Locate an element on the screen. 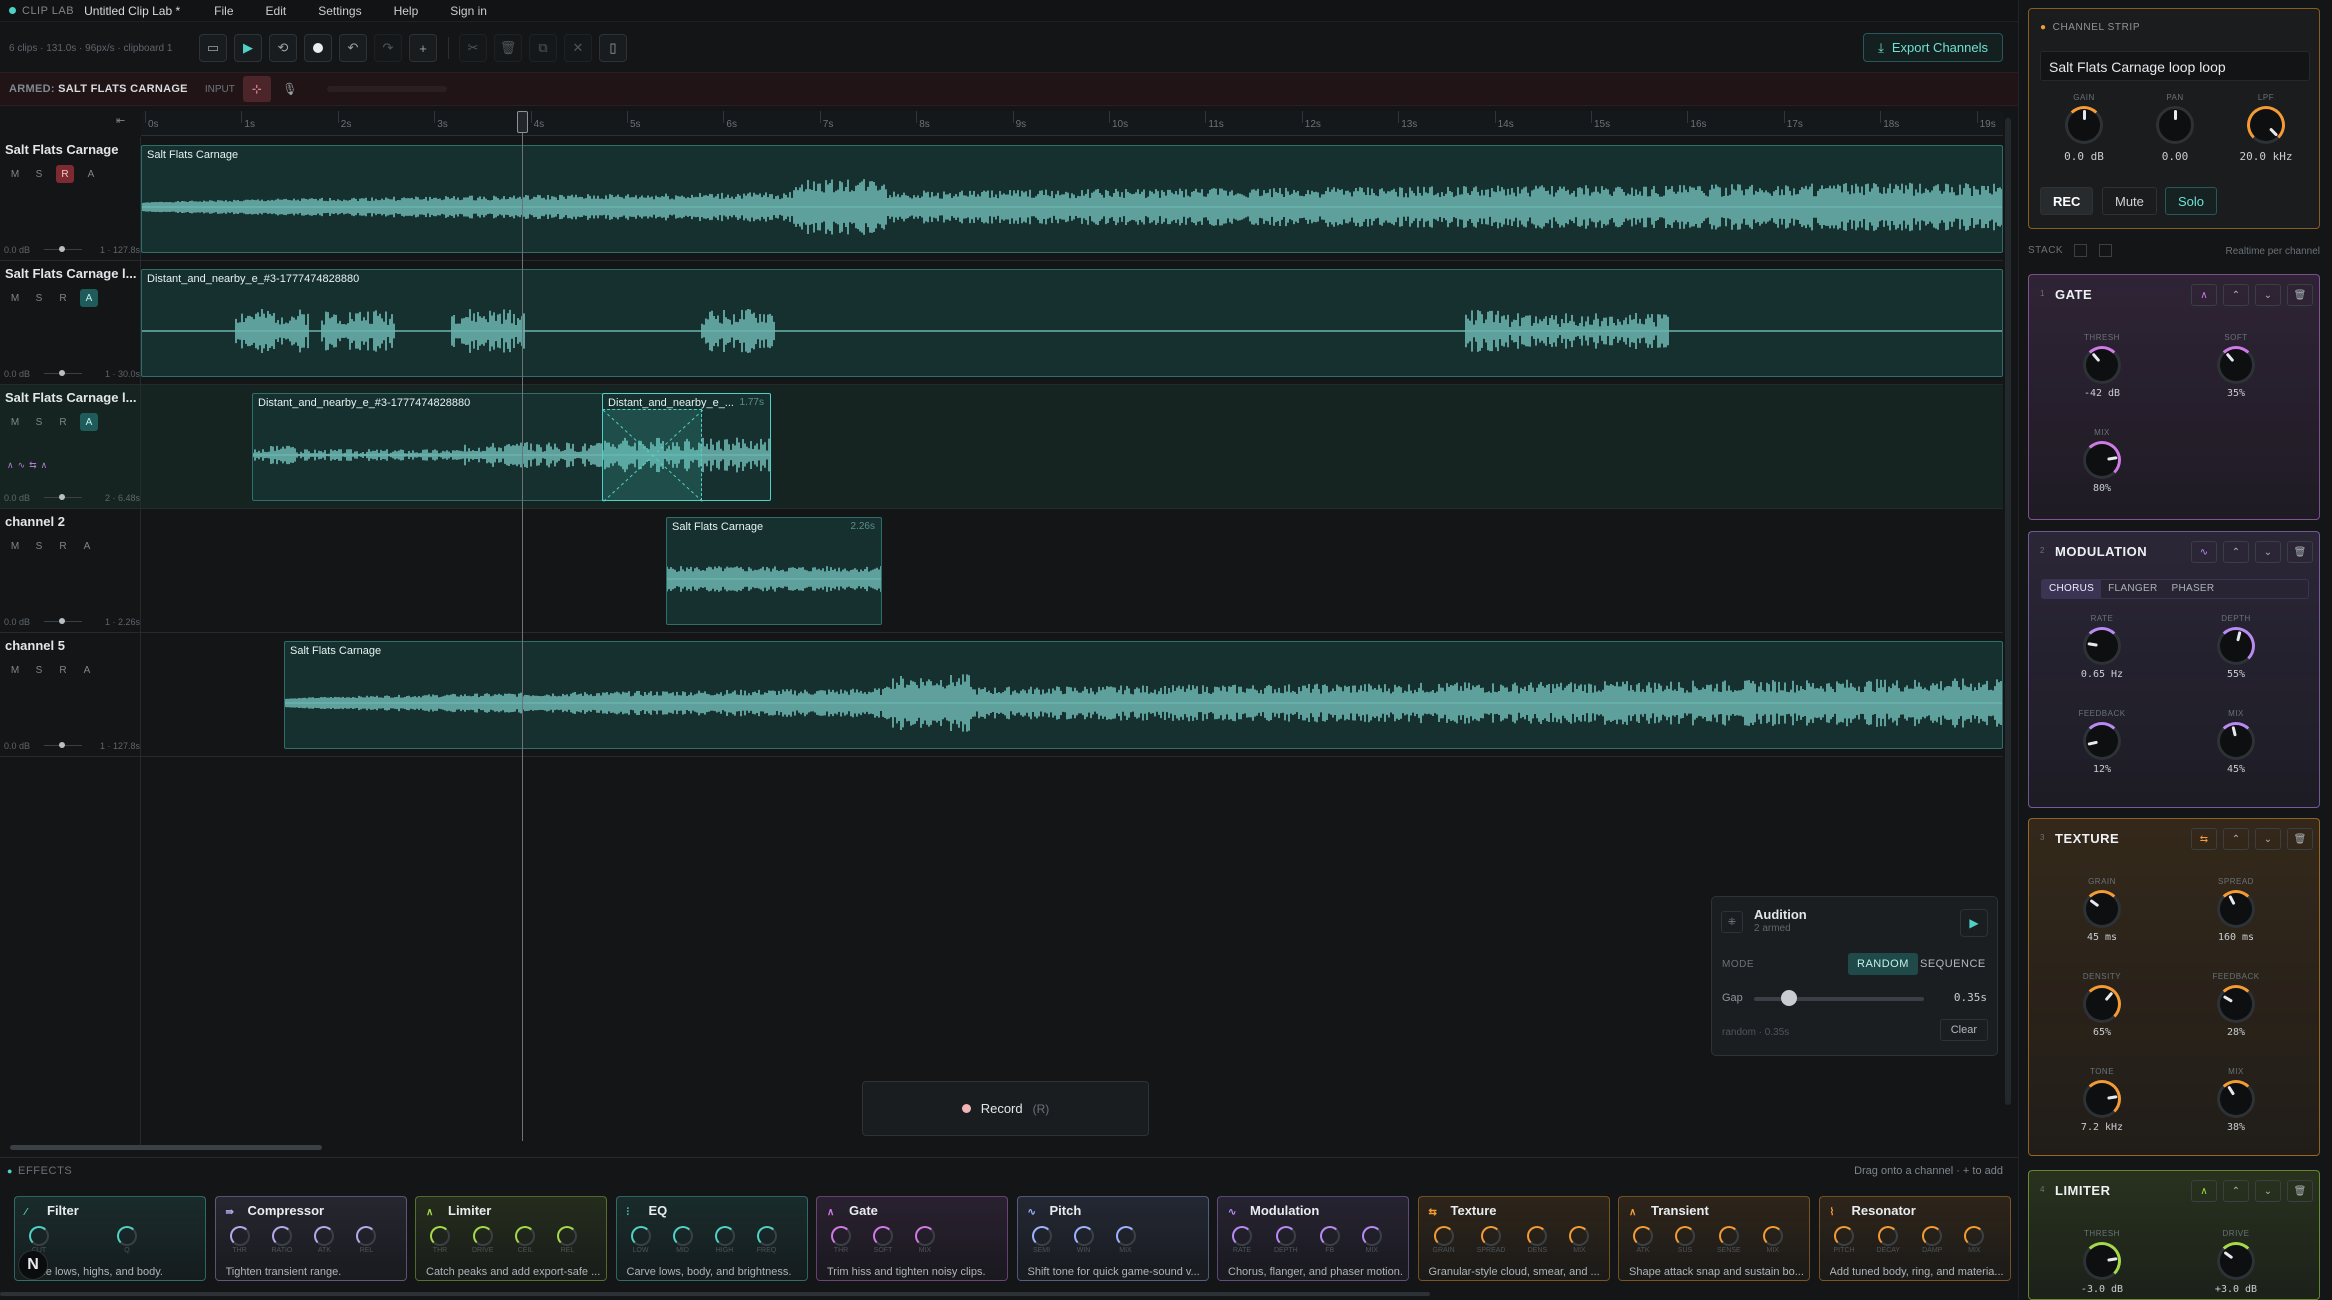 Image resolution: width=2332 pixels, height=1300 pixels. record-toggle-button is located at coordinates (318, 48).